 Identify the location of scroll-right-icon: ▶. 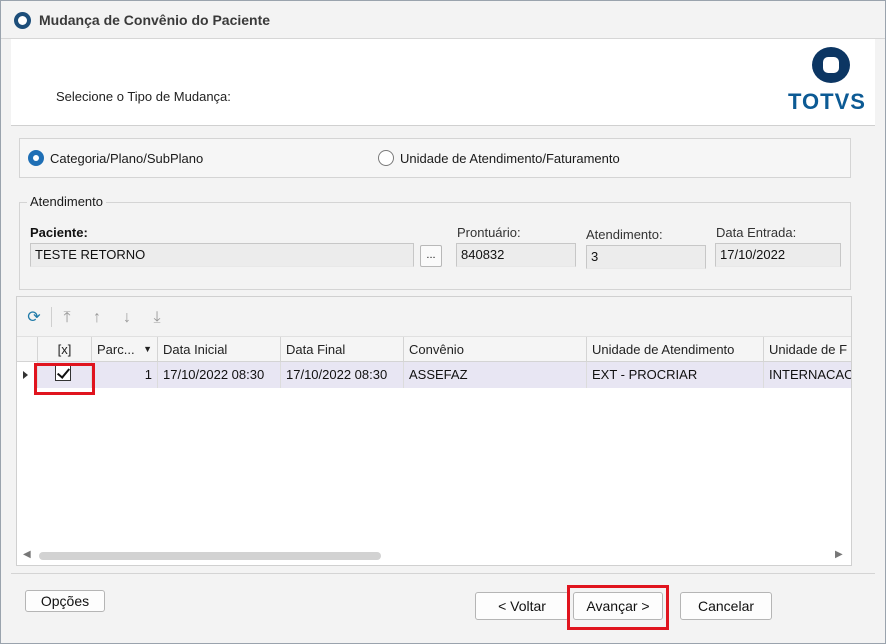
(839, 554).